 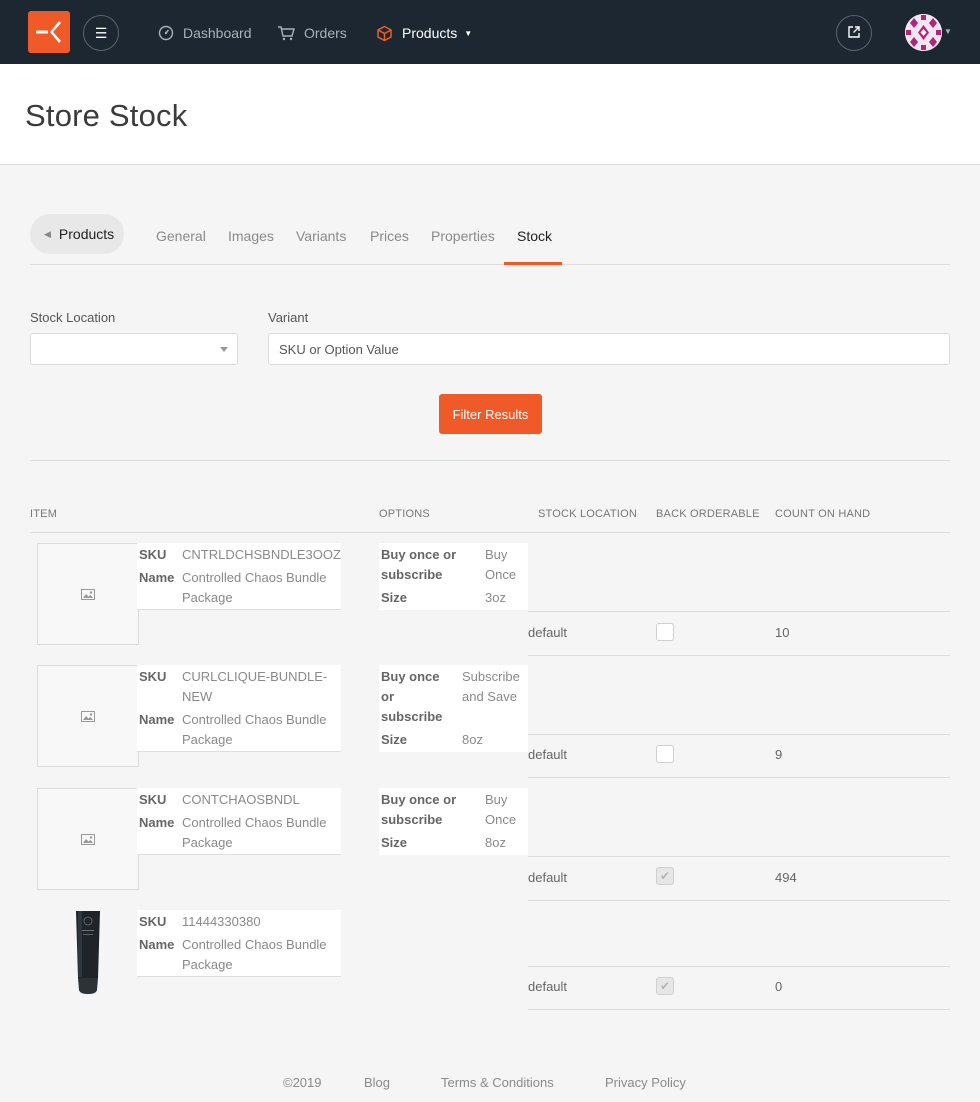 I want to click on avatar-caret-icon: ▼, so click(x=948, y=31).